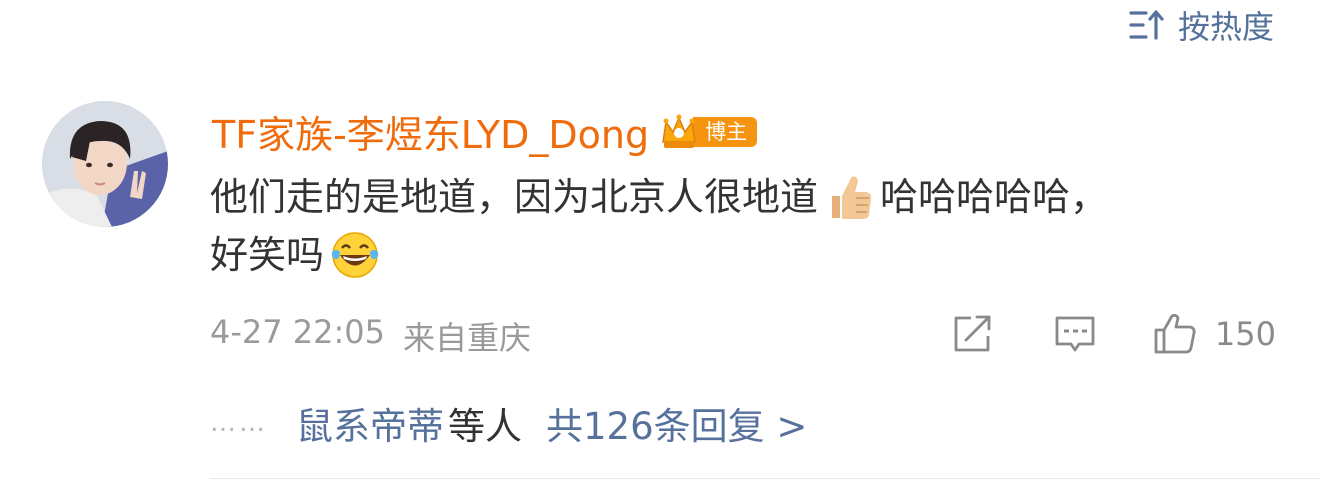 This screenshot has width=1320, height=488. Describe the element at coordinates (514, 197) in the screenshot. I see `comment-text-part1: 他们走的是地道，因为北京人很地道` at that location.